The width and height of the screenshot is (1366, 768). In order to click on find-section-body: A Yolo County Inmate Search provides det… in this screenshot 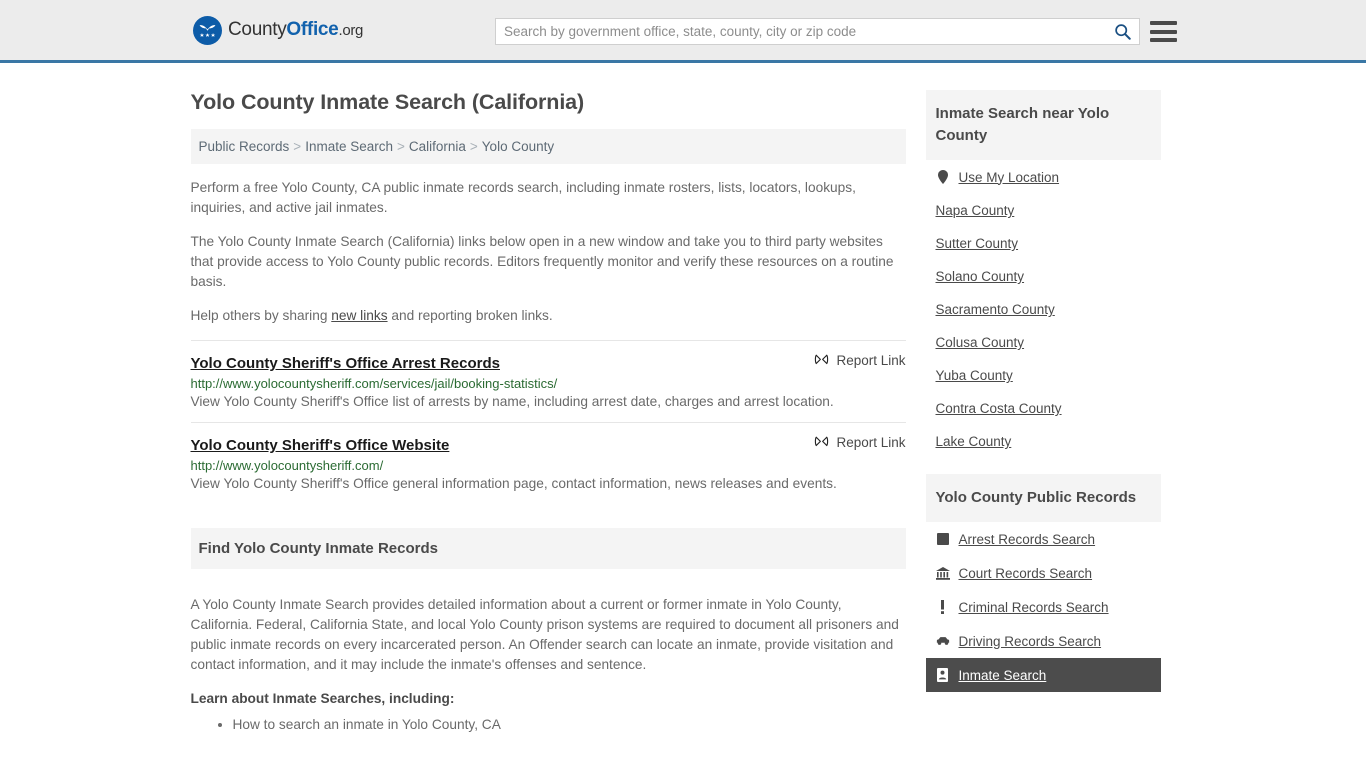, I will do `click(548, 658)`.